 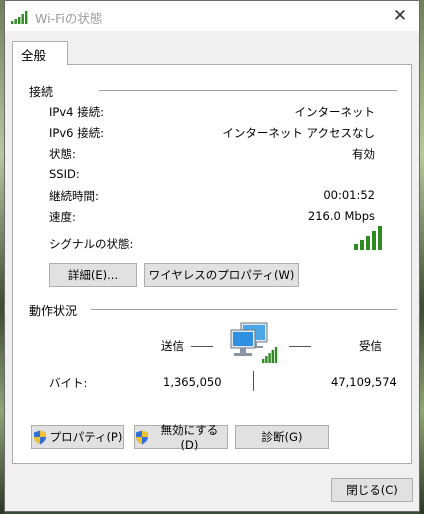 I want to click on ssid-label: SSID:, so click(x=64, y=174).